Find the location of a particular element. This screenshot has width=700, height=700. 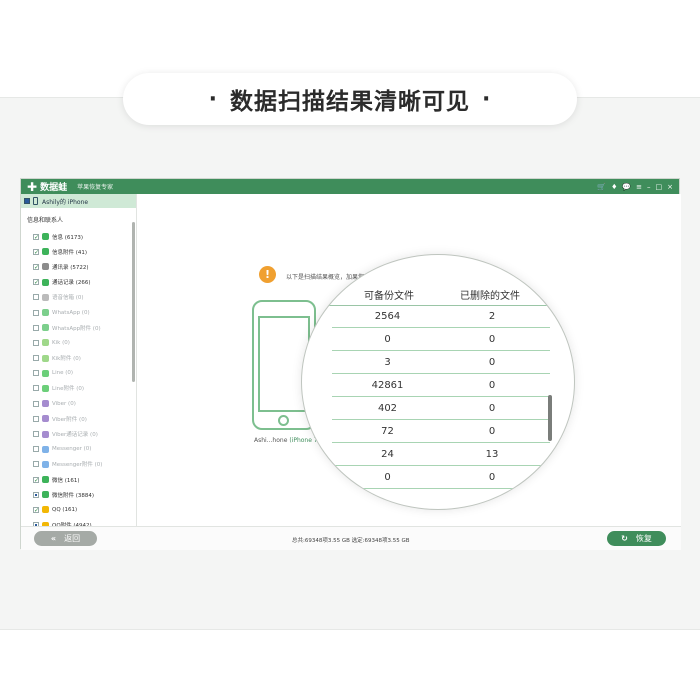

sidebar-item: Kik附件 (0) is located at coordinates (78, 358).